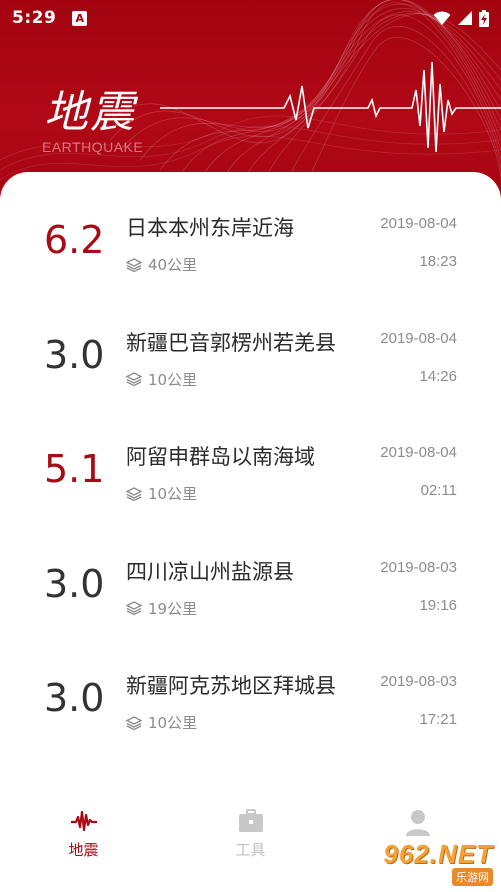  I want to click on magnitude-label: 5.1, so click(74, 469).